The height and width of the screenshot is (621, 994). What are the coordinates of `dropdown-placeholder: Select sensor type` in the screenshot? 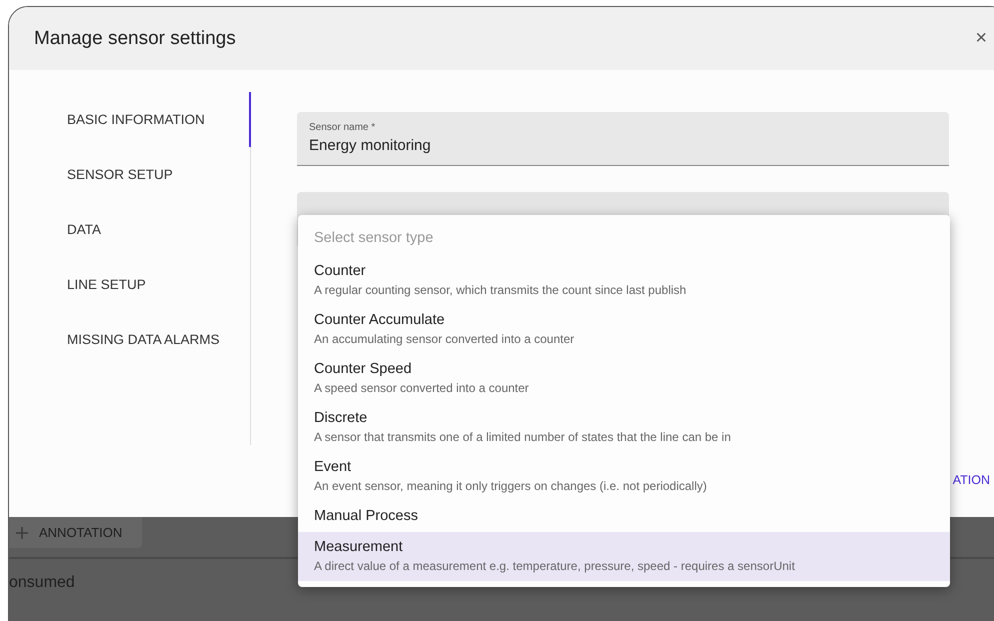 It's located at (373, 238).